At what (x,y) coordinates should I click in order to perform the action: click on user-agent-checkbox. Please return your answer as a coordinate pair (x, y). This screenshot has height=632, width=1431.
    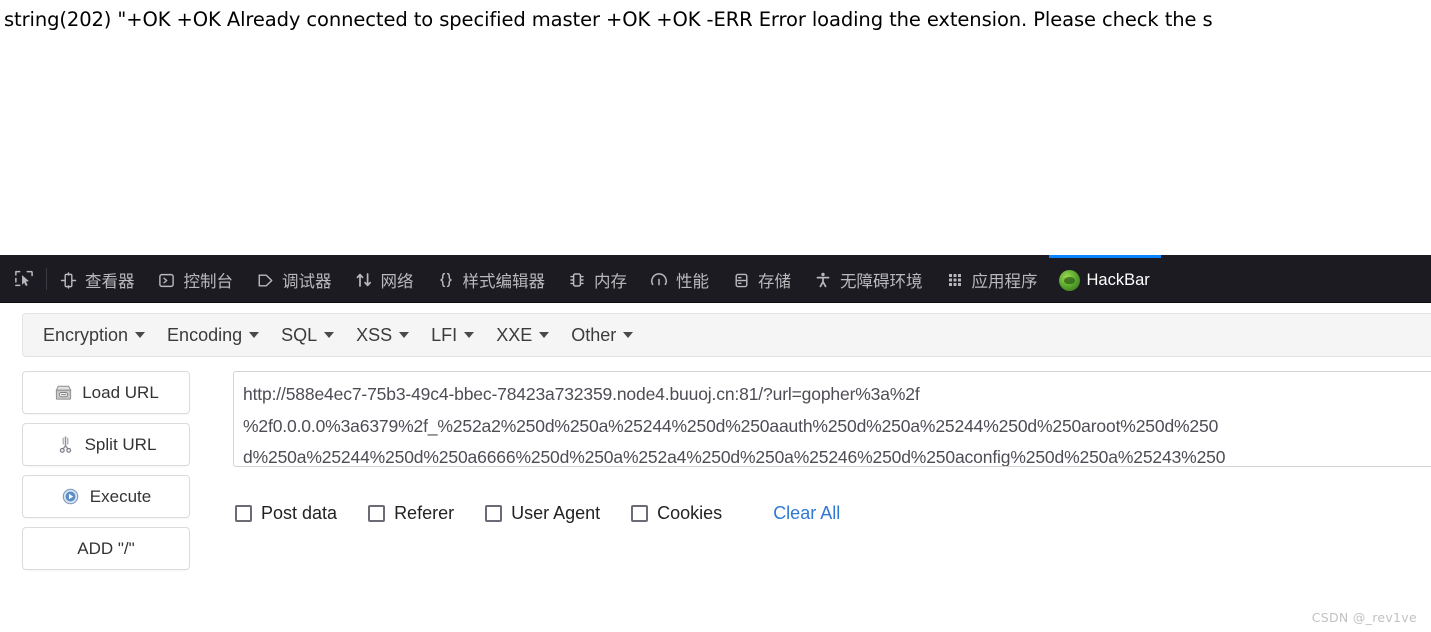
    Looking at the image, I should click on (494, 513).